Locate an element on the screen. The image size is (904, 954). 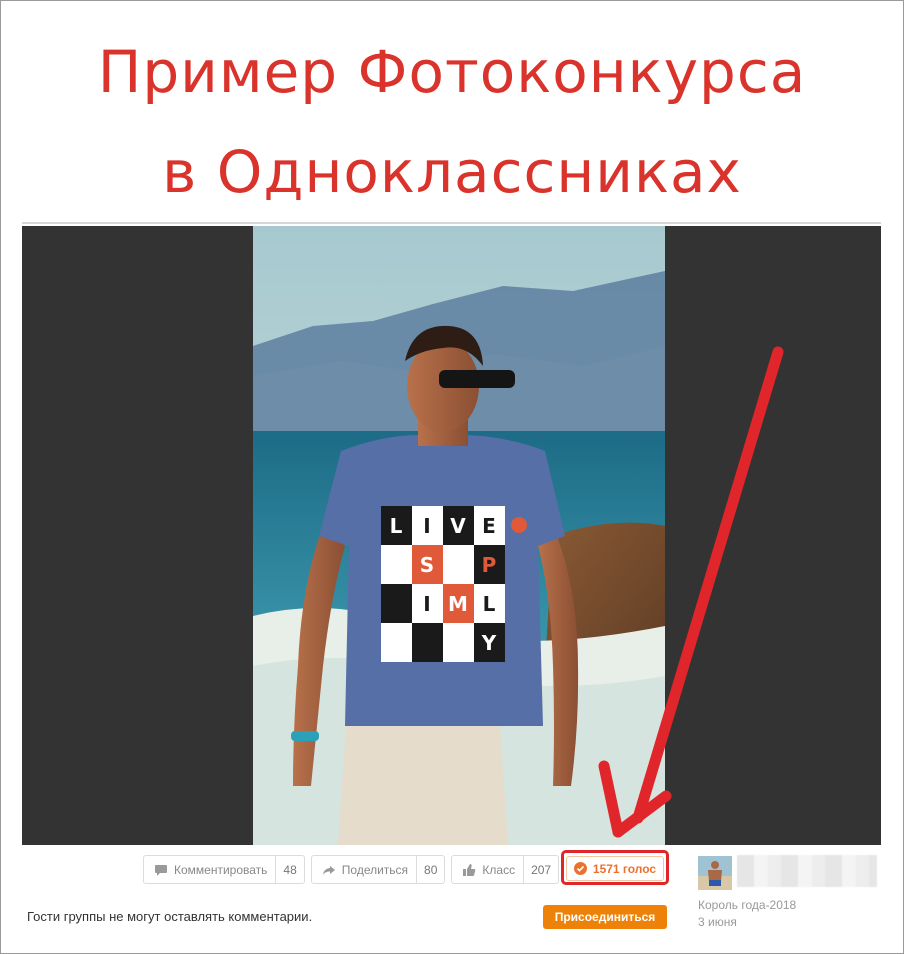
share-button: Поделиться 80 is located at coordinates (378, 869).